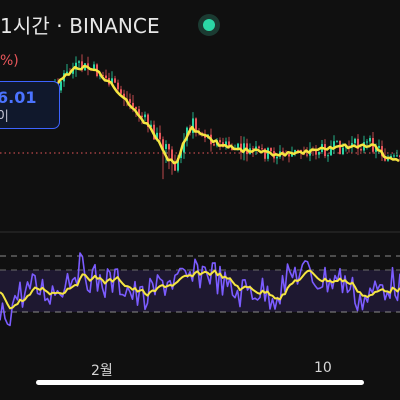 The height and width of the screenshot is (400, 400). Describe the element at coordinates (200, 382) in the screenshot. I see `home-indicator` at that location.